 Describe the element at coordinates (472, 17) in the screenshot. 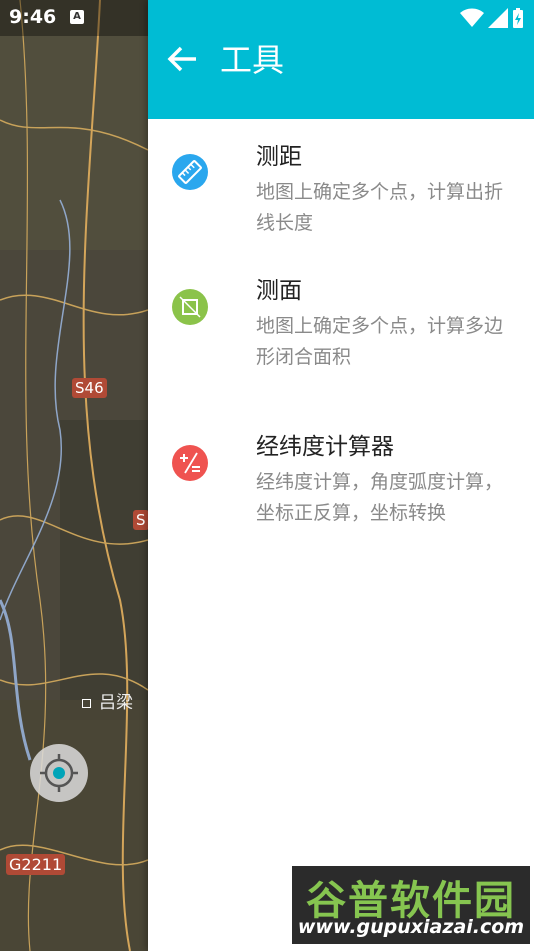

I see `wifi-icon` at that location.